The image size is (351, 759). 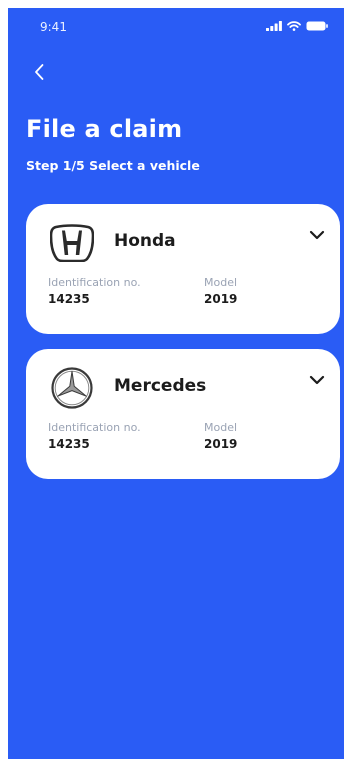 What do you see at coordinates (72, 388) in the screenshot?
I see `mercedes-logo-icon` at bounding box center [72, 388].